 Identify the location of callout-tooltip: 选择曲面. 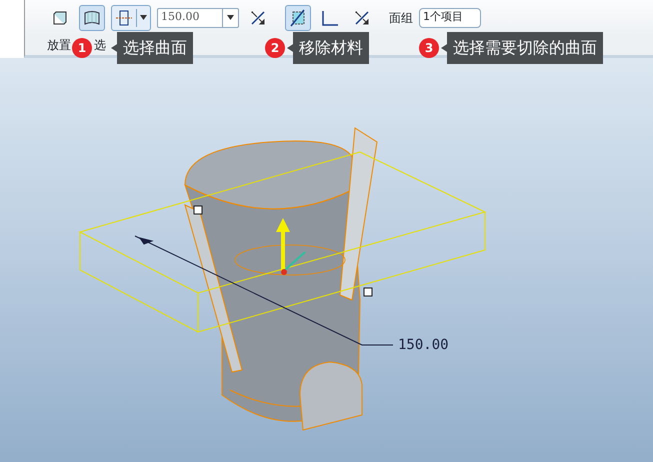
(152, 48).